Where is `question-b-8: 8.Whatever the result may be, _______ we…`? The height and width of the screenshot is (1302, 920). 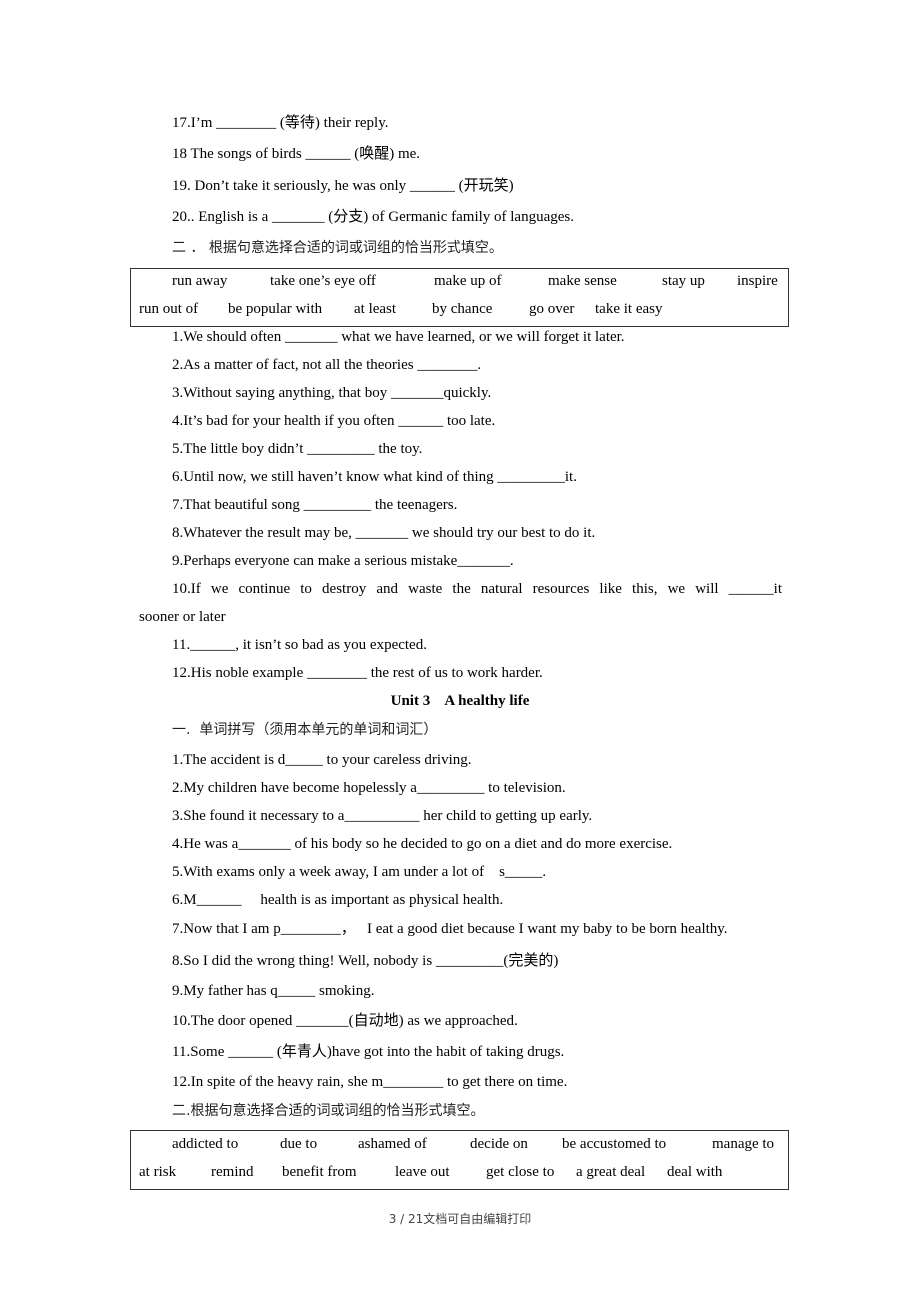
question-b-8: 8.Whatever the result may be, _______ we… is located at coordinates (384, 533).